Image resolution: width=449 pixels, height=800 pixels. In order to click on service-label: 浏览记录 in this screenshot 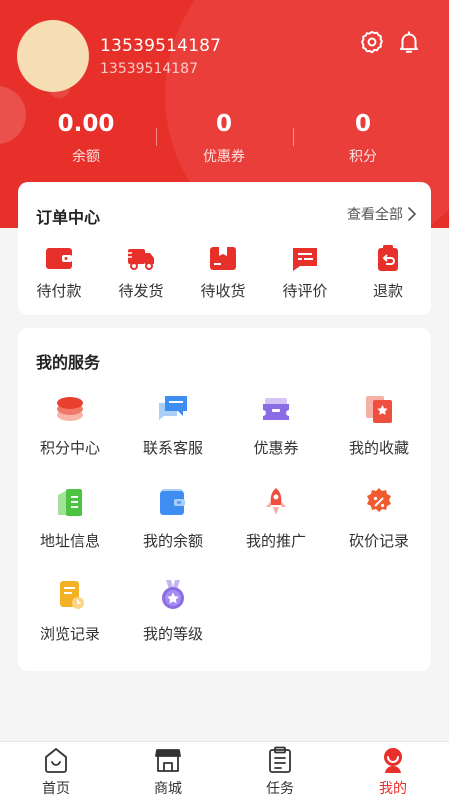, I will do `click(69, 634)`.